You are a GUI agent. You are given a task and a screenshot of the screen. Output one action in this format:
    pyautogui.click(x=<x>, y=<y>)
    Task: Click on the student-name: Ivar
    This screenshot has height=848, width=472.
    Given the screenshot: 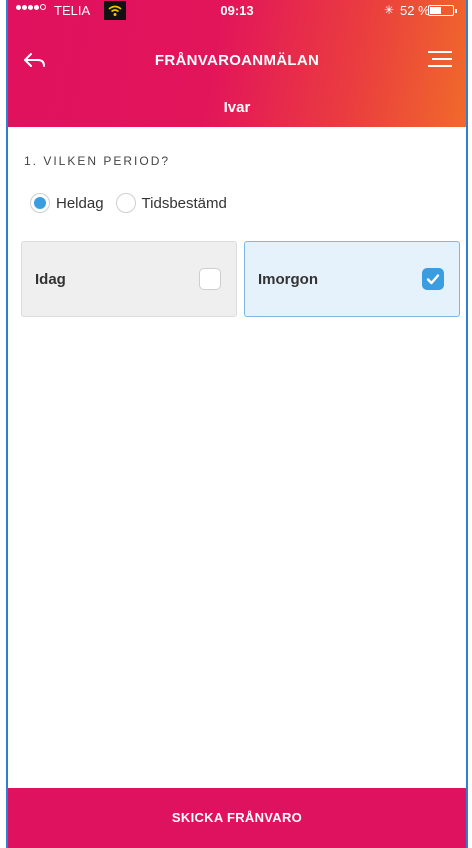 What is the action you would take?
    pyautogui.click(x=237, y=107)
    